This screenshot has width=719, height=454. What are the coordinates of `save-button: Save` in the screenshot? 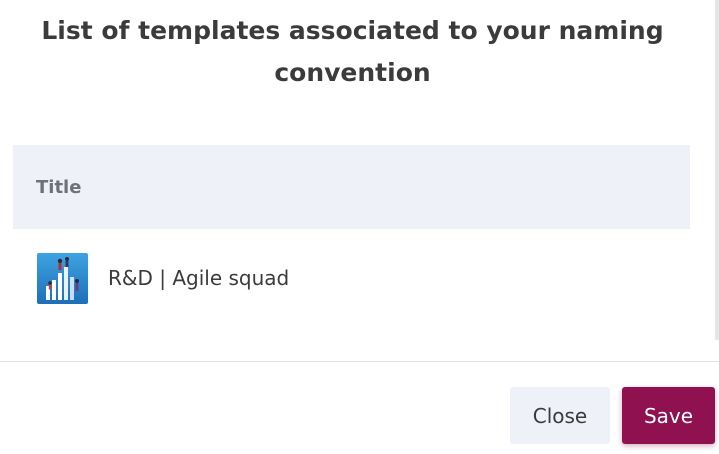 It's located at (668, 415).